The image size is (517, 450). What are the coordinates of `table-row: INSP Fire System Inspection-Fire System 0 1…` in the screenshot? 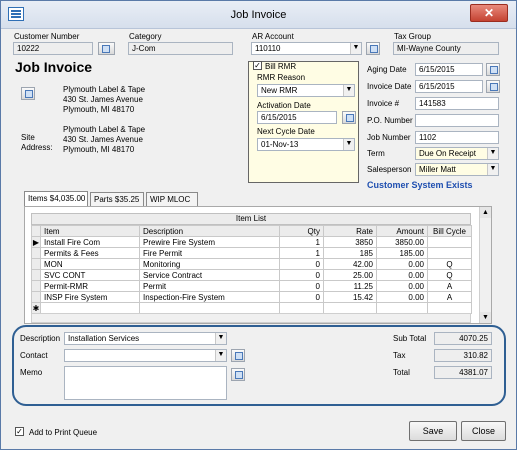 It's located at (251, 297).